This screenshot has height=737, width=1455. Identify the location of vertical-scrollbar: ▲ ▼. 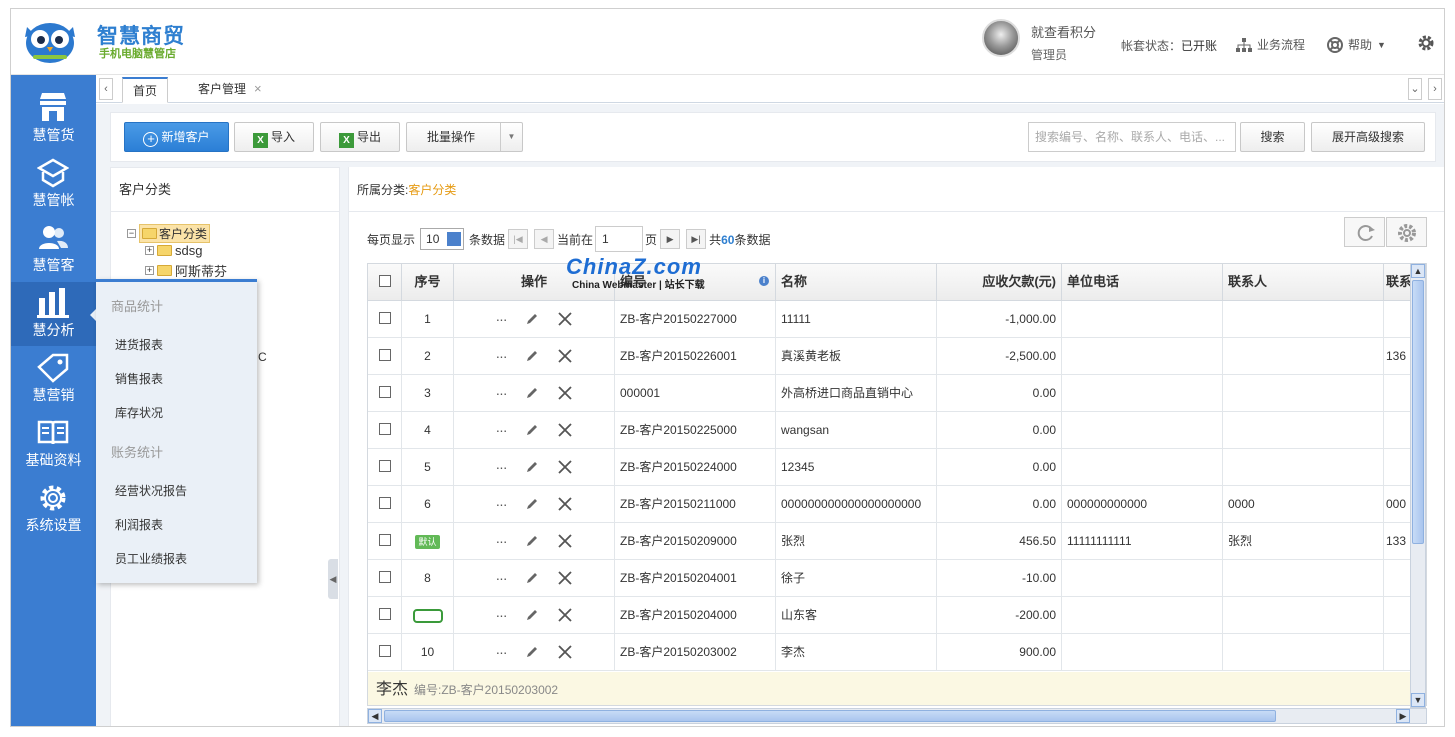
(1418, 485).